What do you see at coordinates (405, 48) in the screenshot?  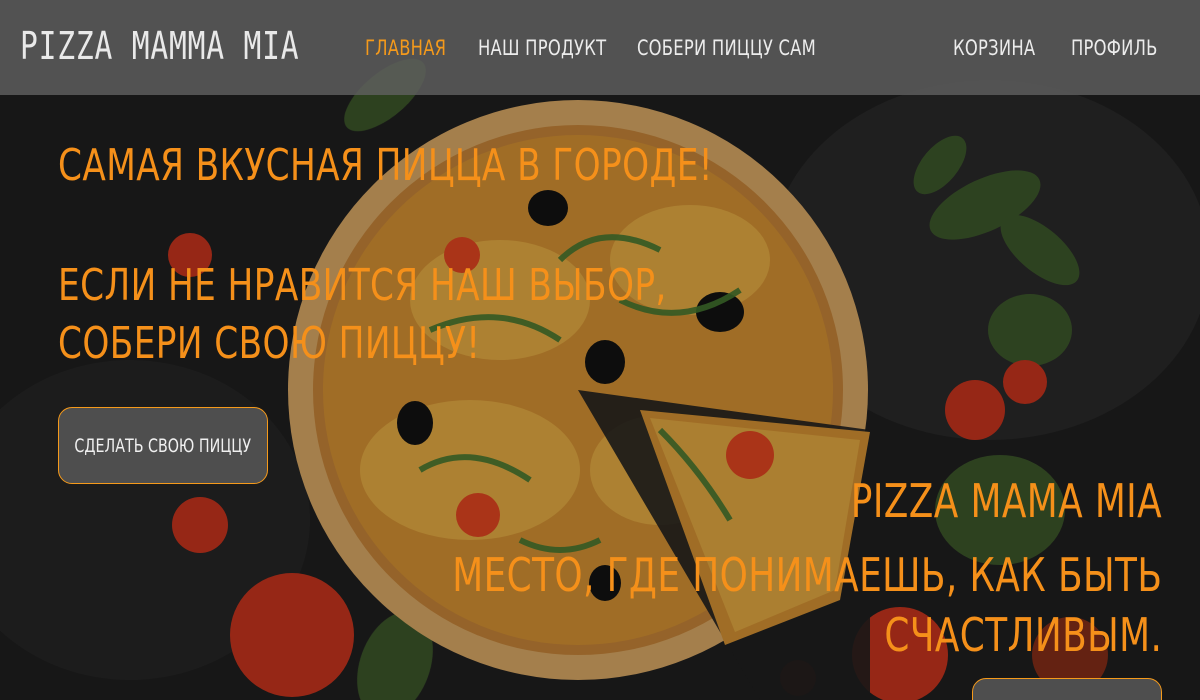 I see `nav-item-home: ГЛАВНАЯ` at bounding box center [405, 48].